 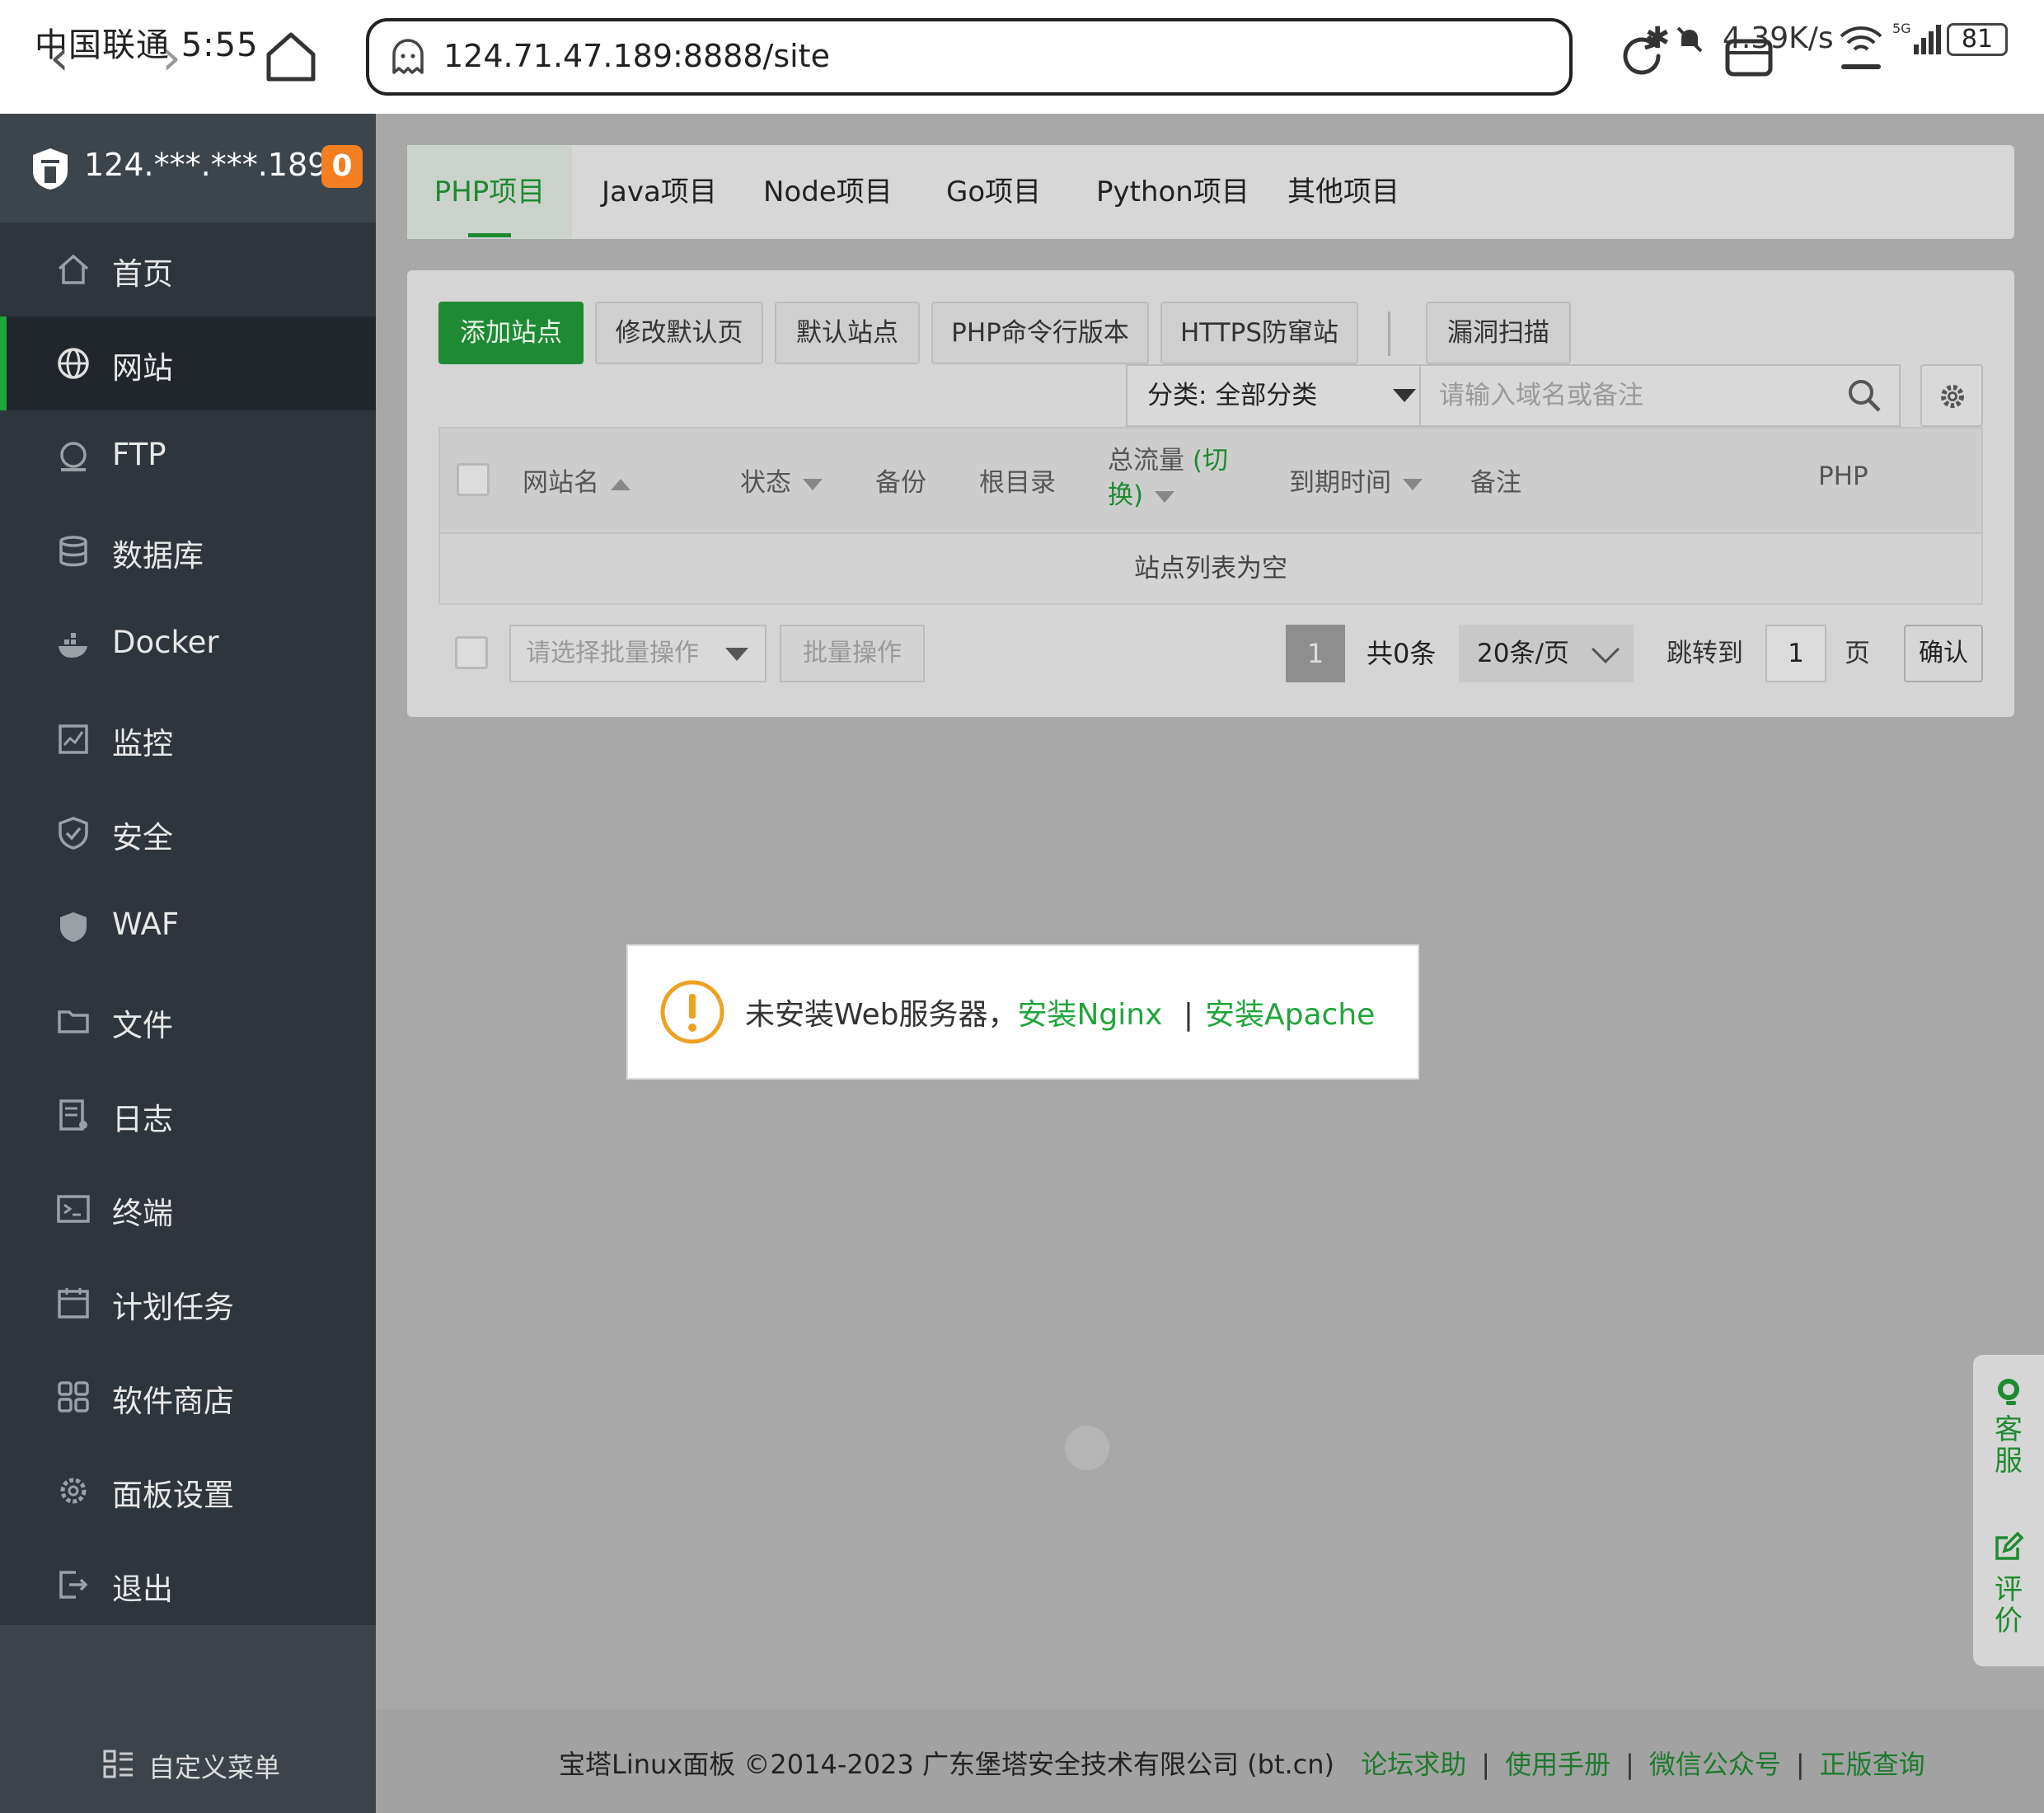 What do you see at coordinates (1090, 1015) in the screenshot?
I see `install-nginx-link: 安装Nginx` at bounding box center [1090, 1015].